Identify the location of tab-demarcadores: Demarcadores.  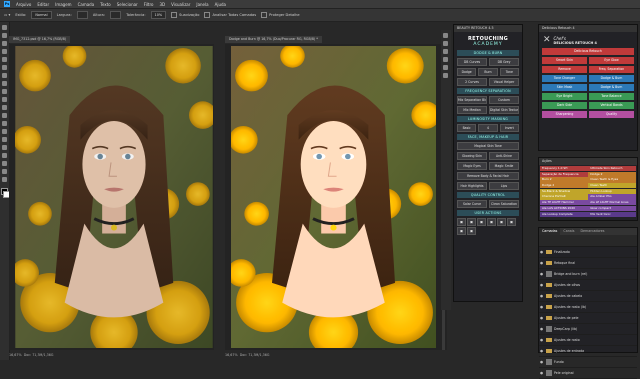
(592, 231).